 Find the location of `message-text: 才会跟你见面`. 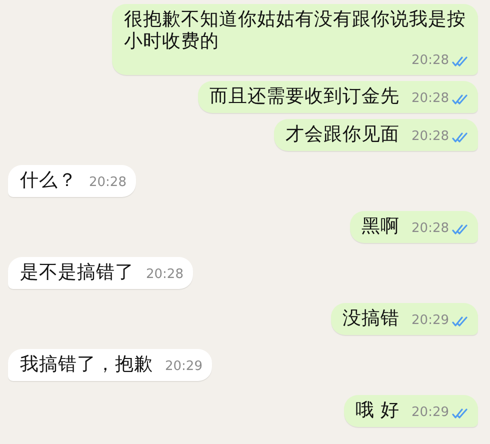

message-text: 才会跟你见面 is located at coordinates (343, 135).